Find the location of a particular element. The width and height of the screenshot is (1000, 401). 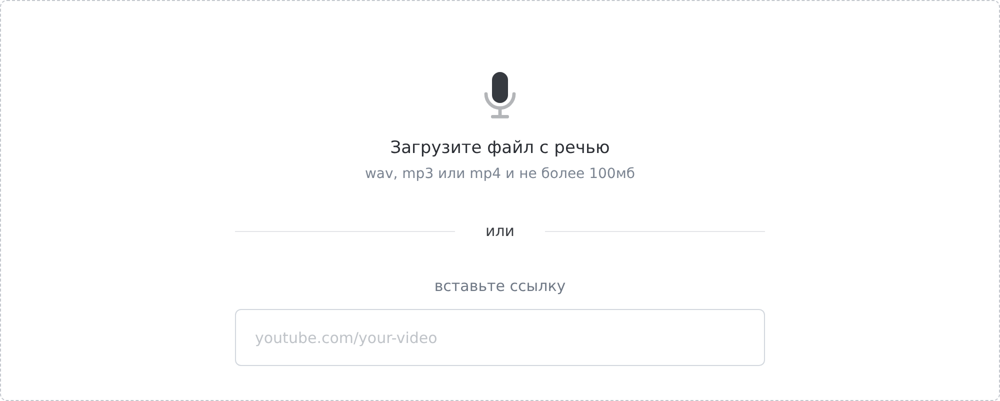

link-label: вставьте ссылку is located at coordinates (500, 286).